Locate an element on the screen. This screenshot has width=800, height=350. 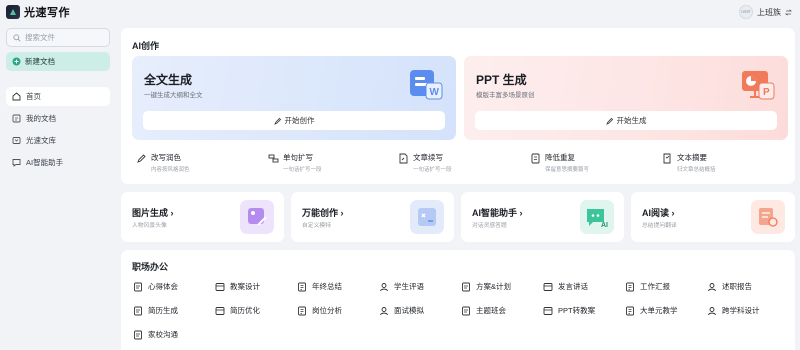
office-item: 简历优化 is located at coordinates (237, 310).